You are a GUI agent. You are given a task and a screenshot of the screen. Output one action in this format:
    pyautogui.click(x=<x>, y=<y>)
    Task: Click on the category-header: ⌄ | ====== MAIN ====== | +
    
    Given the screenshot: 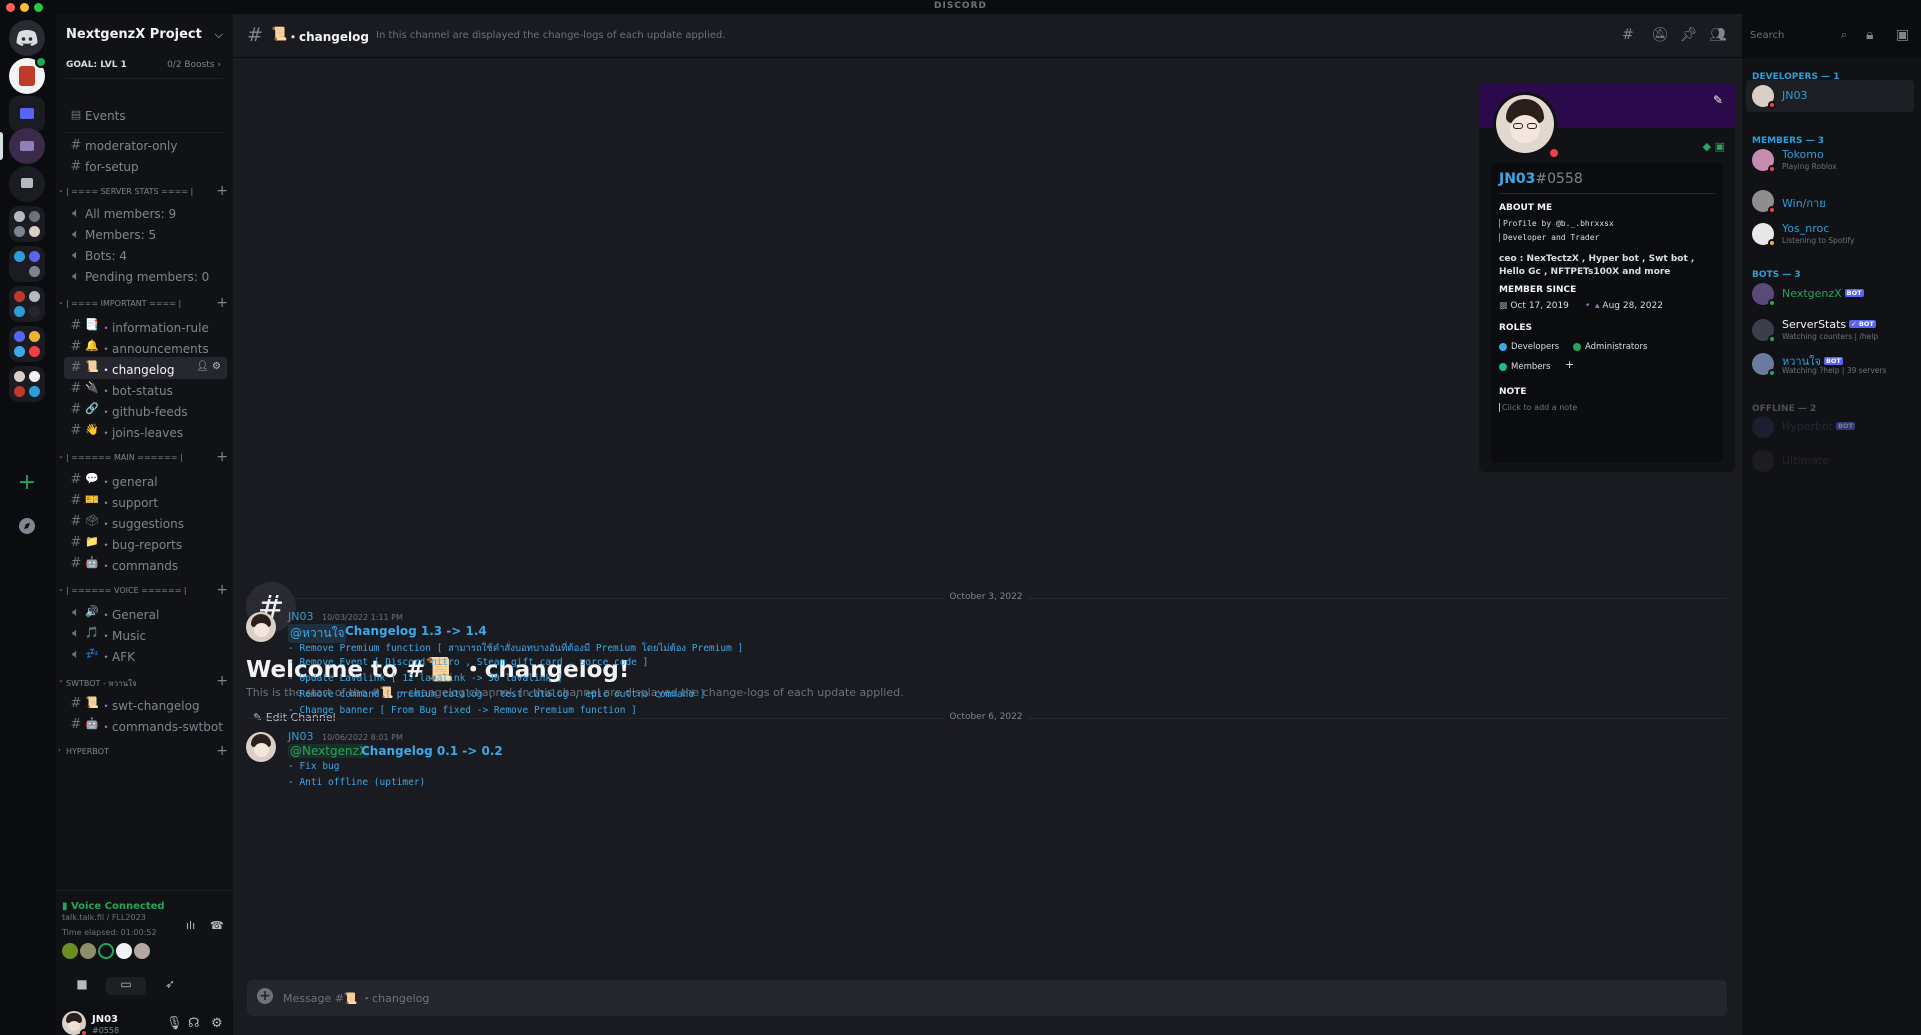 What is the action you would take?
    pyautogui.click(x=143, y=457)
    